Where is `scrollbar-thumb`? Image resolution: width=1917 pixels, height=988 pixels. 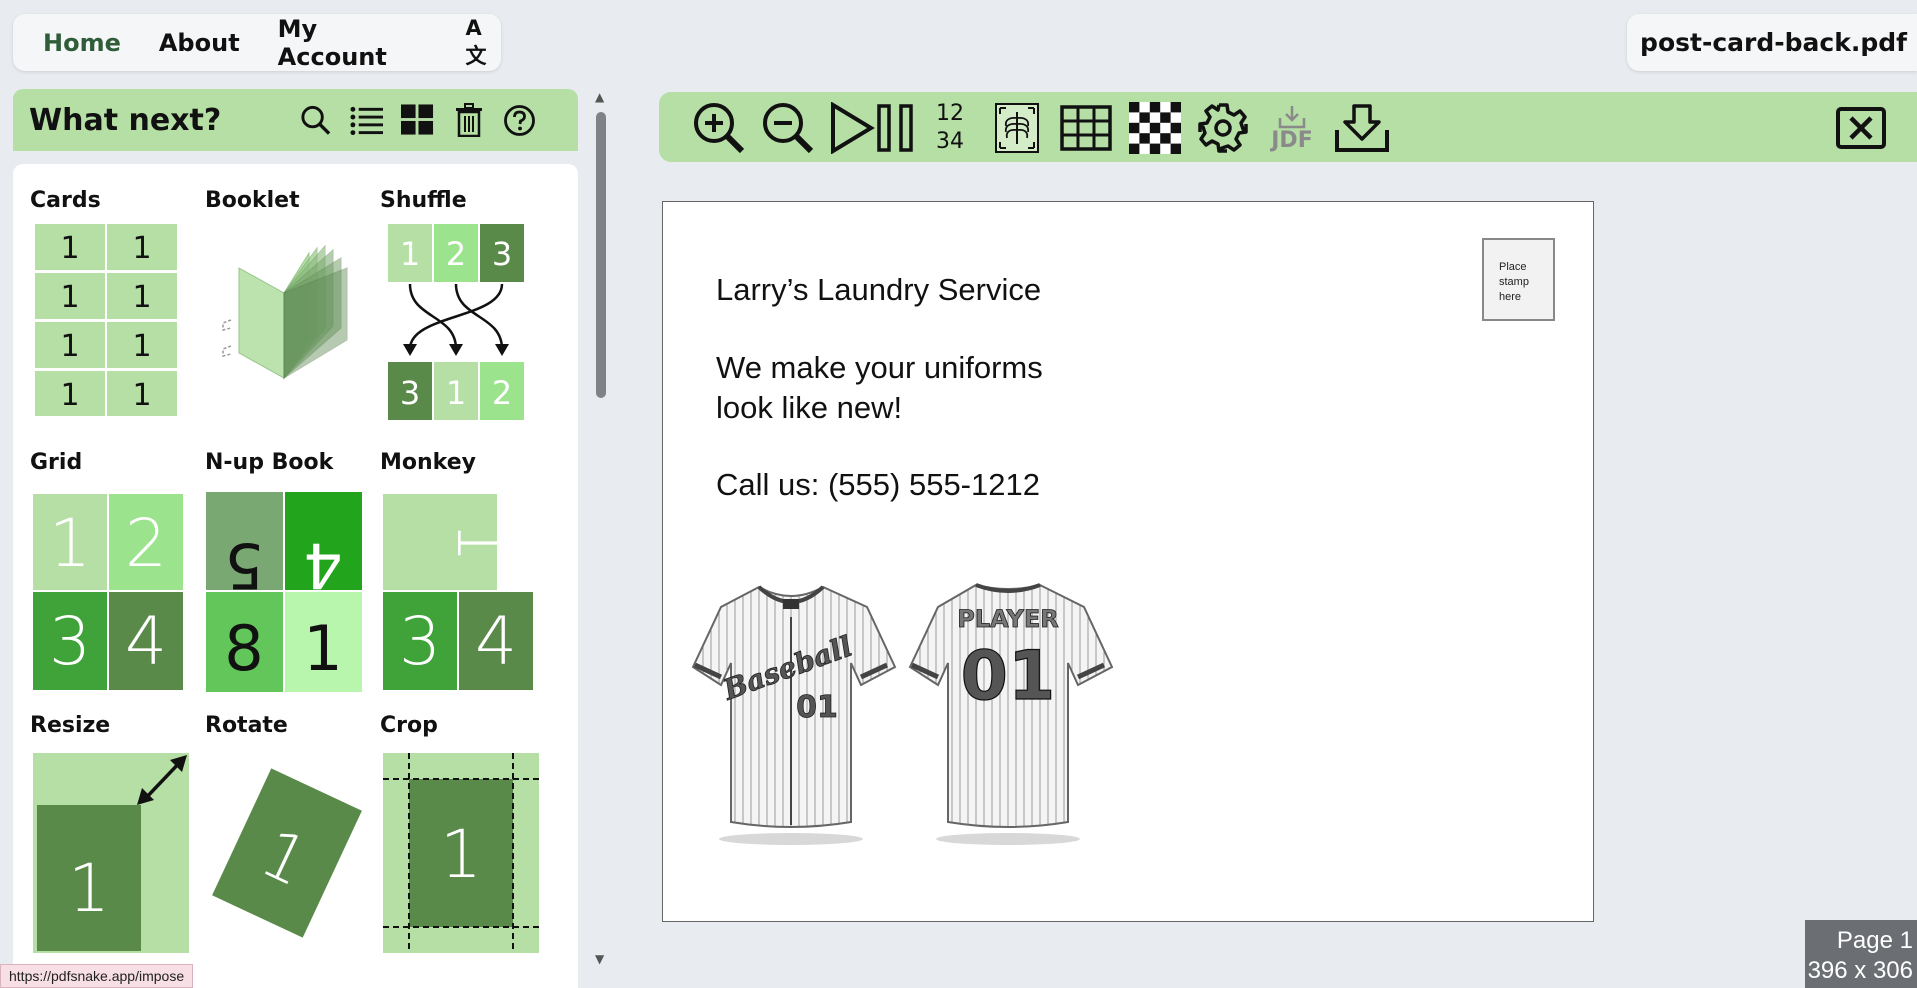 scrollbar-thumb is located at coordinates (601, 255).